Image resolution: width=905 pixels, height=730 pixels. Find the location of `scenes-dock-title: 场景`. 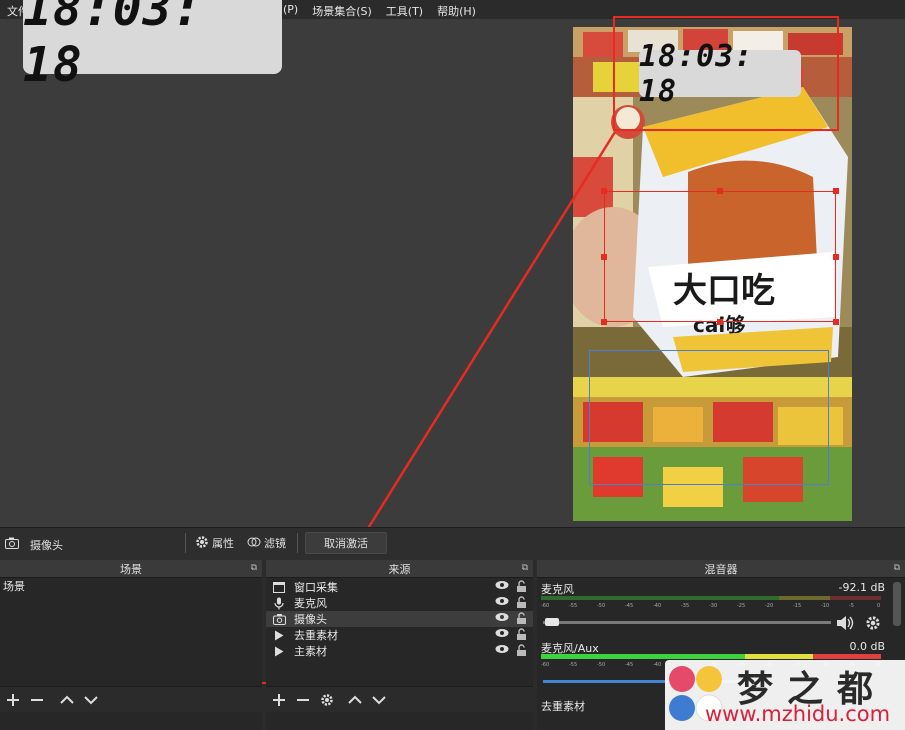

scenes-dock-title: 场景 is located at coordinates (131, 569).